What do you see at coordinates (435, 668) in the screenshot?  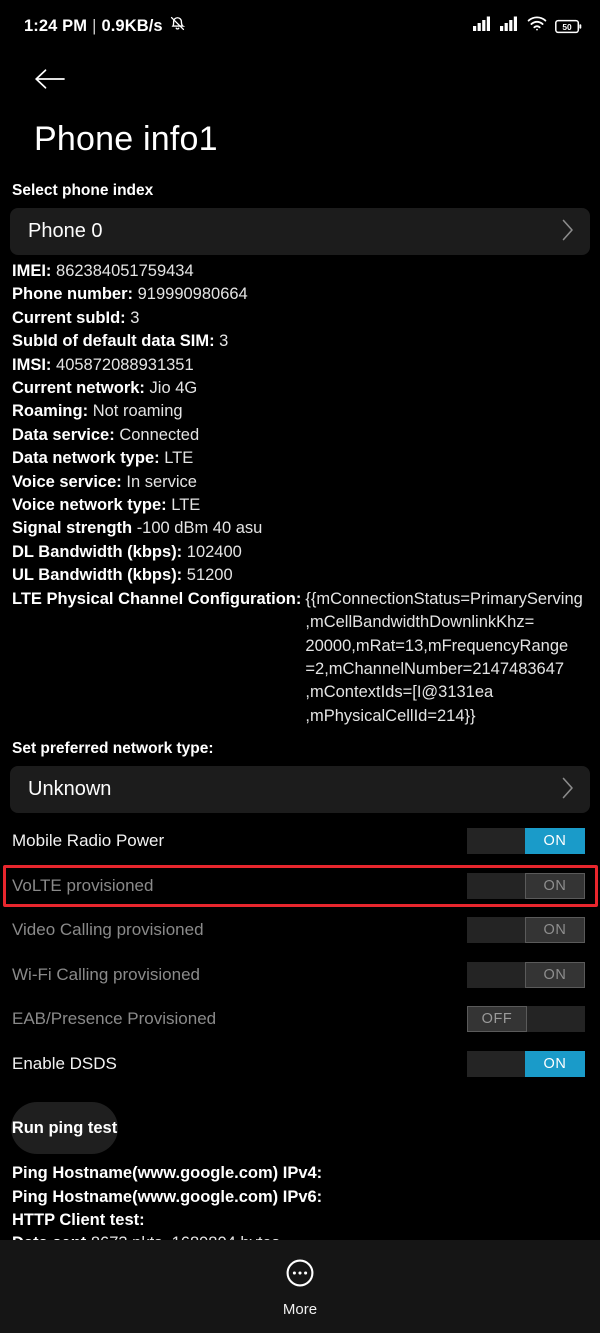 I see `lte-config-line: =2,mChannelNumber=2147483647` at bounding box center [435, 668].